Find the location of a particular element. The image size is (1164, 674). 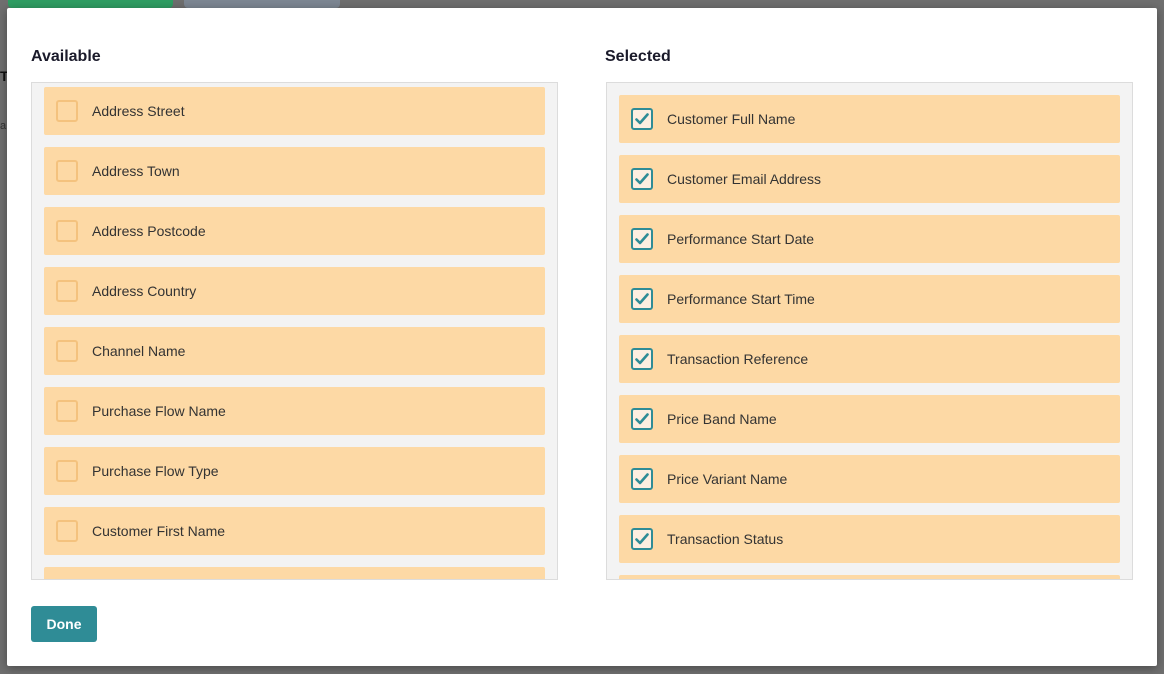

available-title: Available is located at coordinates (66, 56).